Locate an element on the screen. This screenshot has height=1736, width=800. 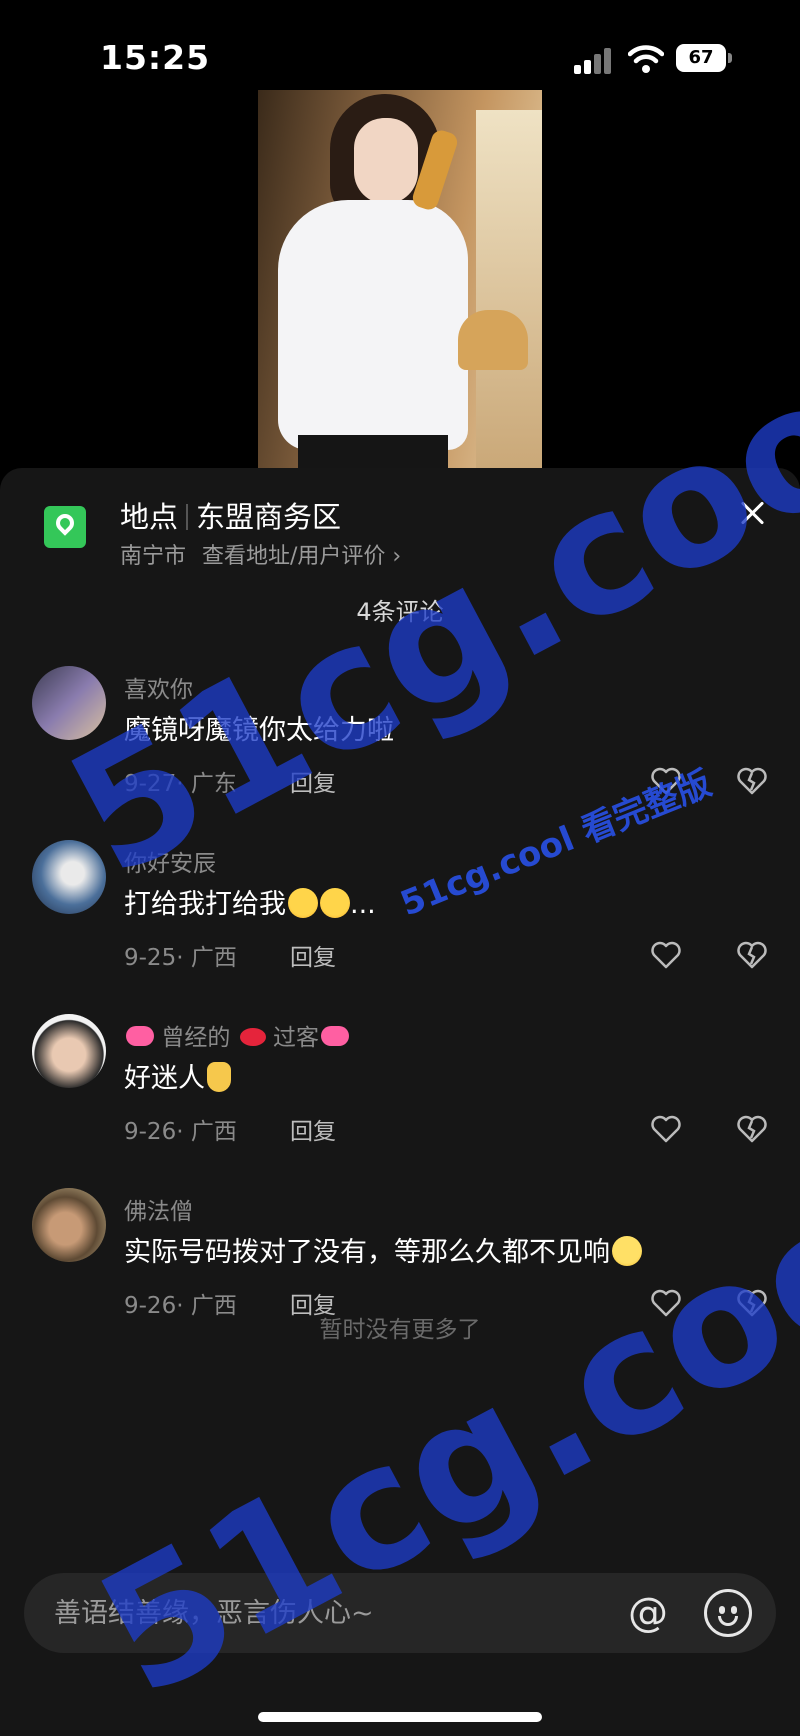
location-city: 南宁市 is located at coordinates (153, 556).